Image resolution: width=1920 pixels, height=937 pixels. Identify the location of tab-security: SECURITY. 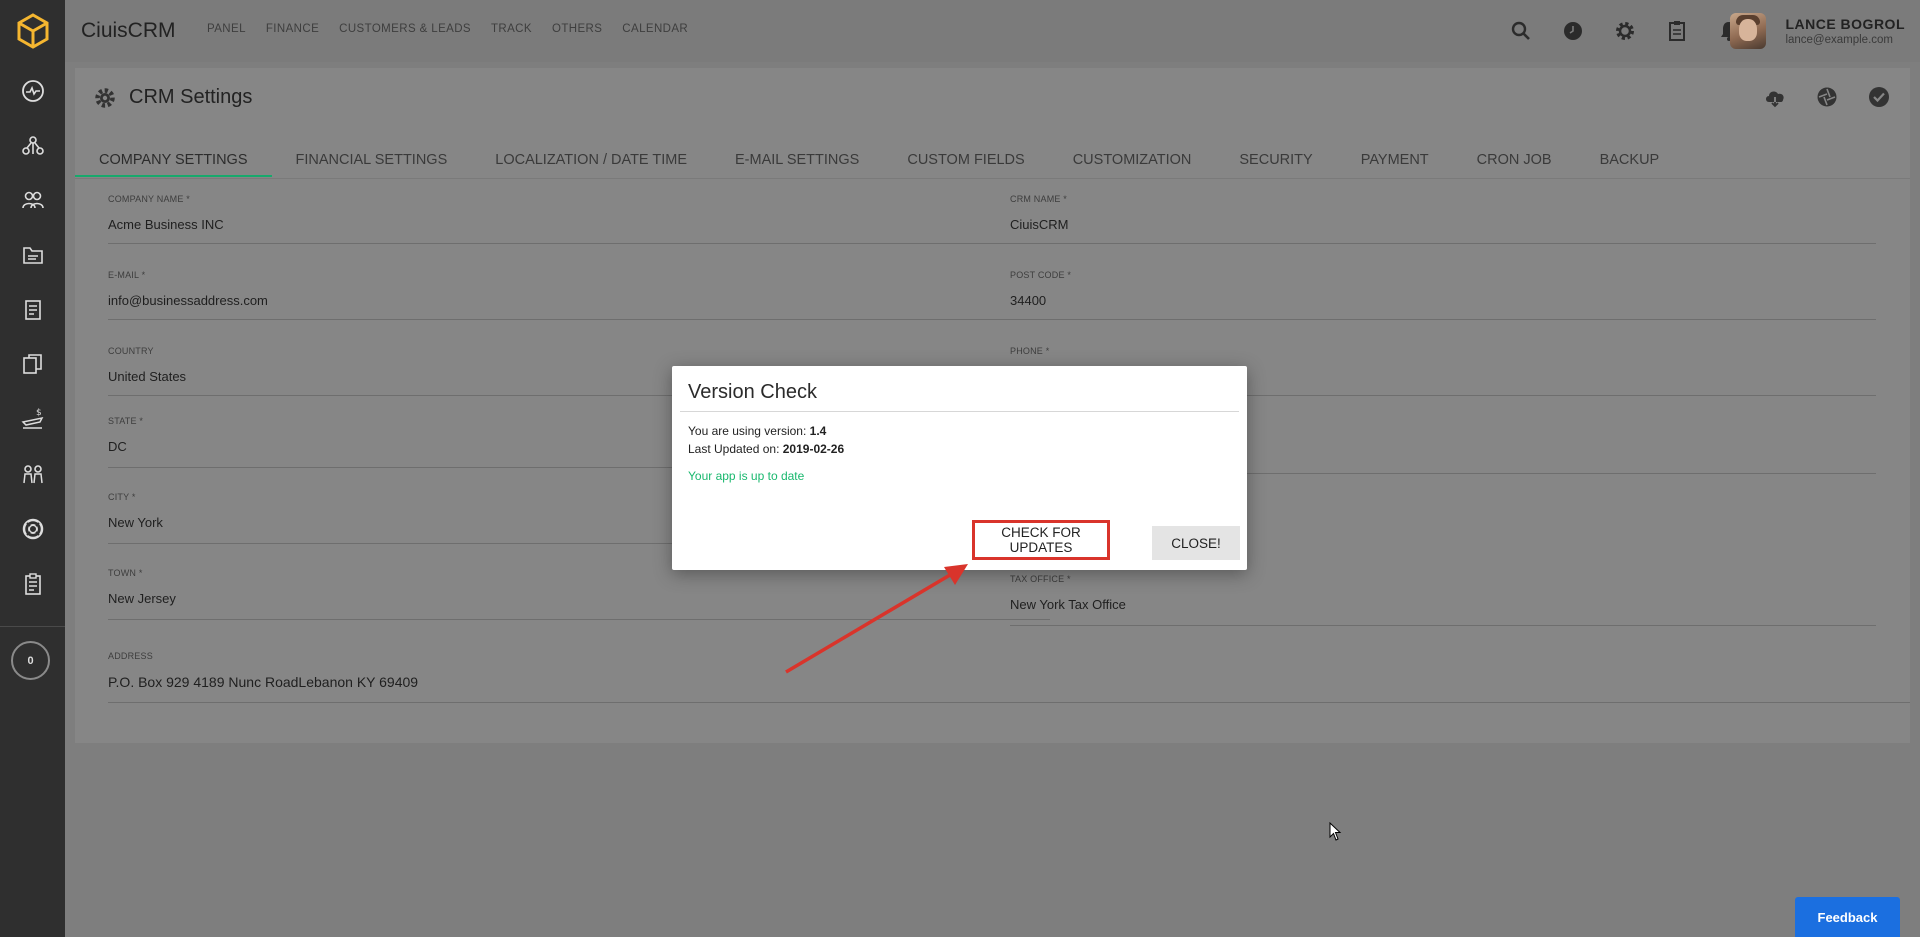
(1275, 160).